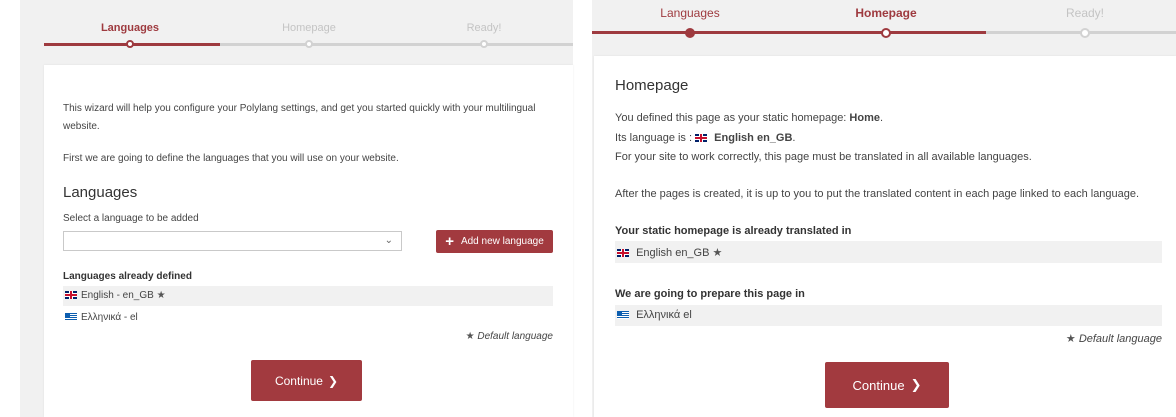 This screenshot has height=417, width=1176. Describe the element at coordinates (789, 32) in the screenshot. I see `step-track-progress` at that location.